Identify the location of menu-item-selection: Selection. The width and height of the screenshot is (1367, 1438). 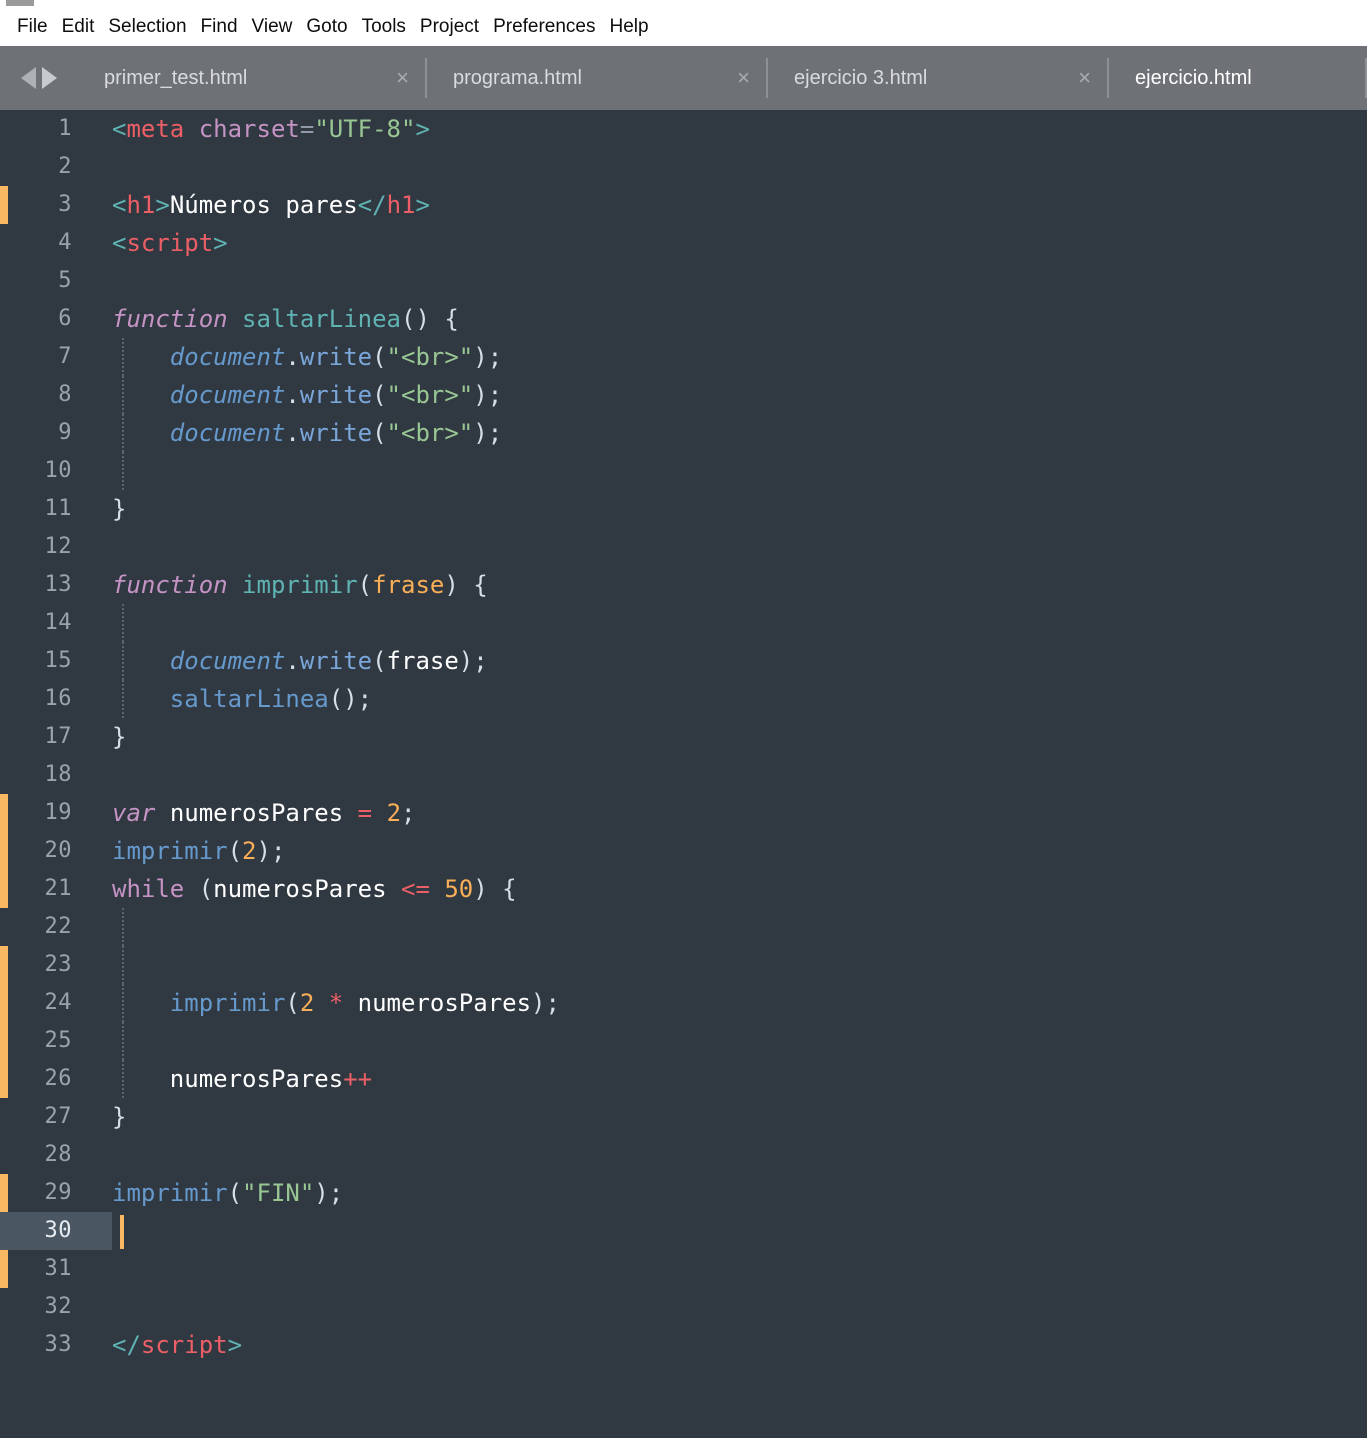
(147, 27).